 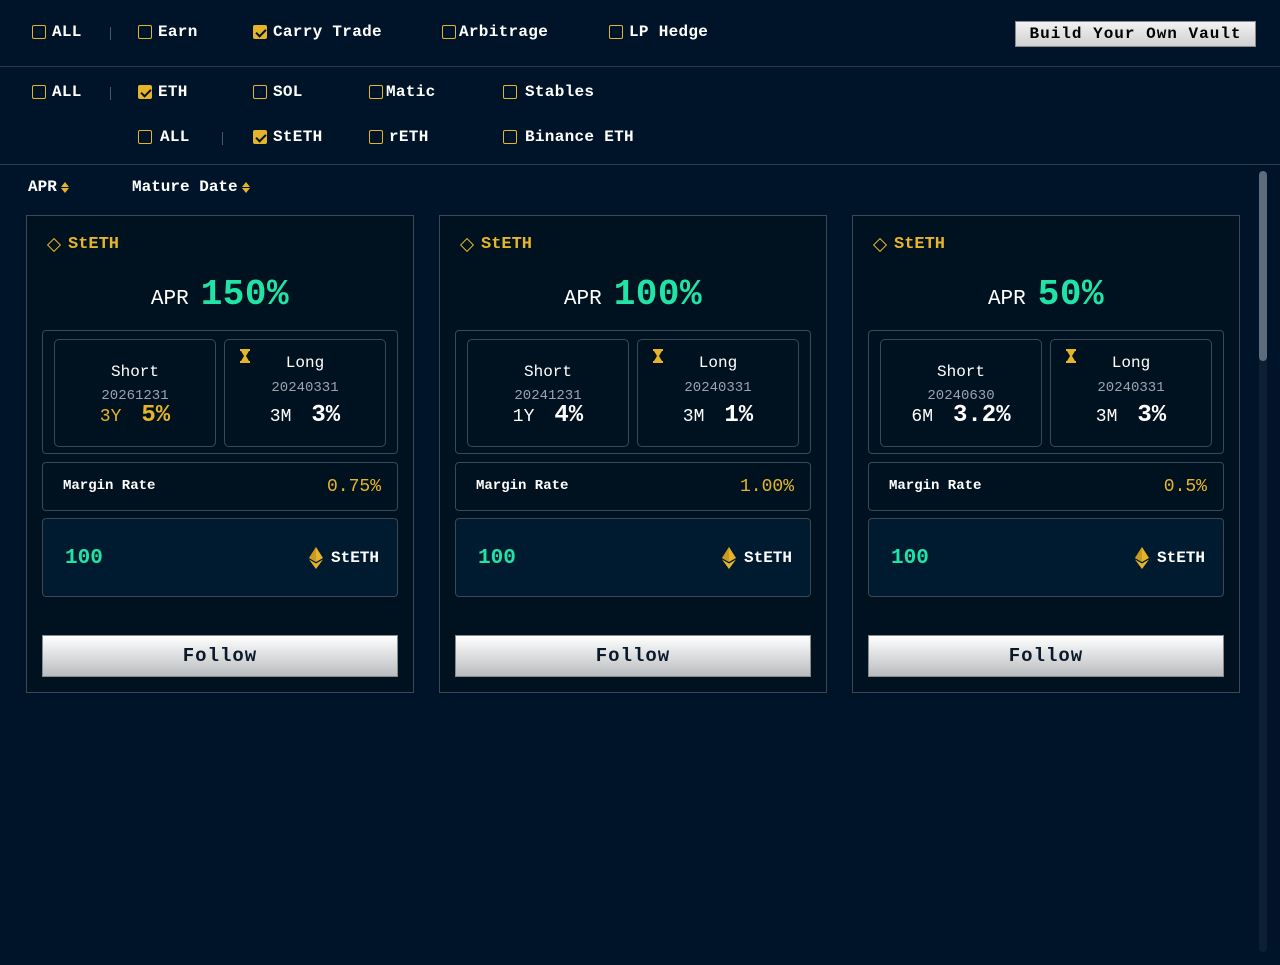 What do you see at coordinates (57, 92) in the screenshot?
I see `asset-filter-all: ALL` at bounding box center [57, 92].